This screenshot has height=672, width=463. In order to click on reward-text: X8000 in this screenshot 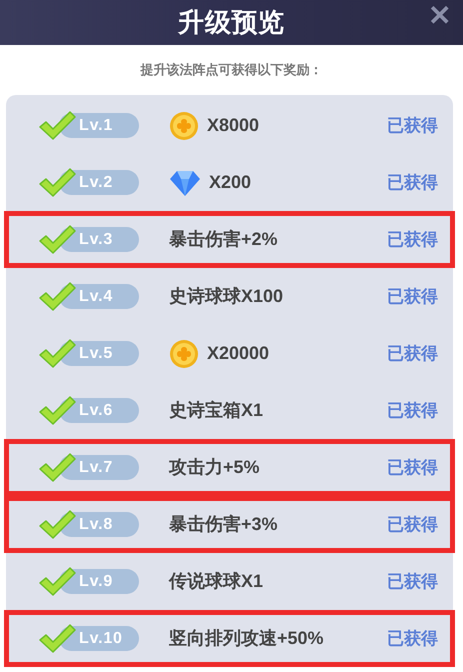, I will do `click(233, 125)`.